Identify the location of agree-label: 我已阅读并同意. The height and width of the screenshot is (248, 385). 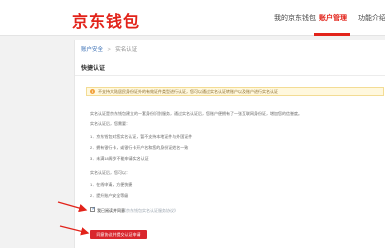
(111, 210).